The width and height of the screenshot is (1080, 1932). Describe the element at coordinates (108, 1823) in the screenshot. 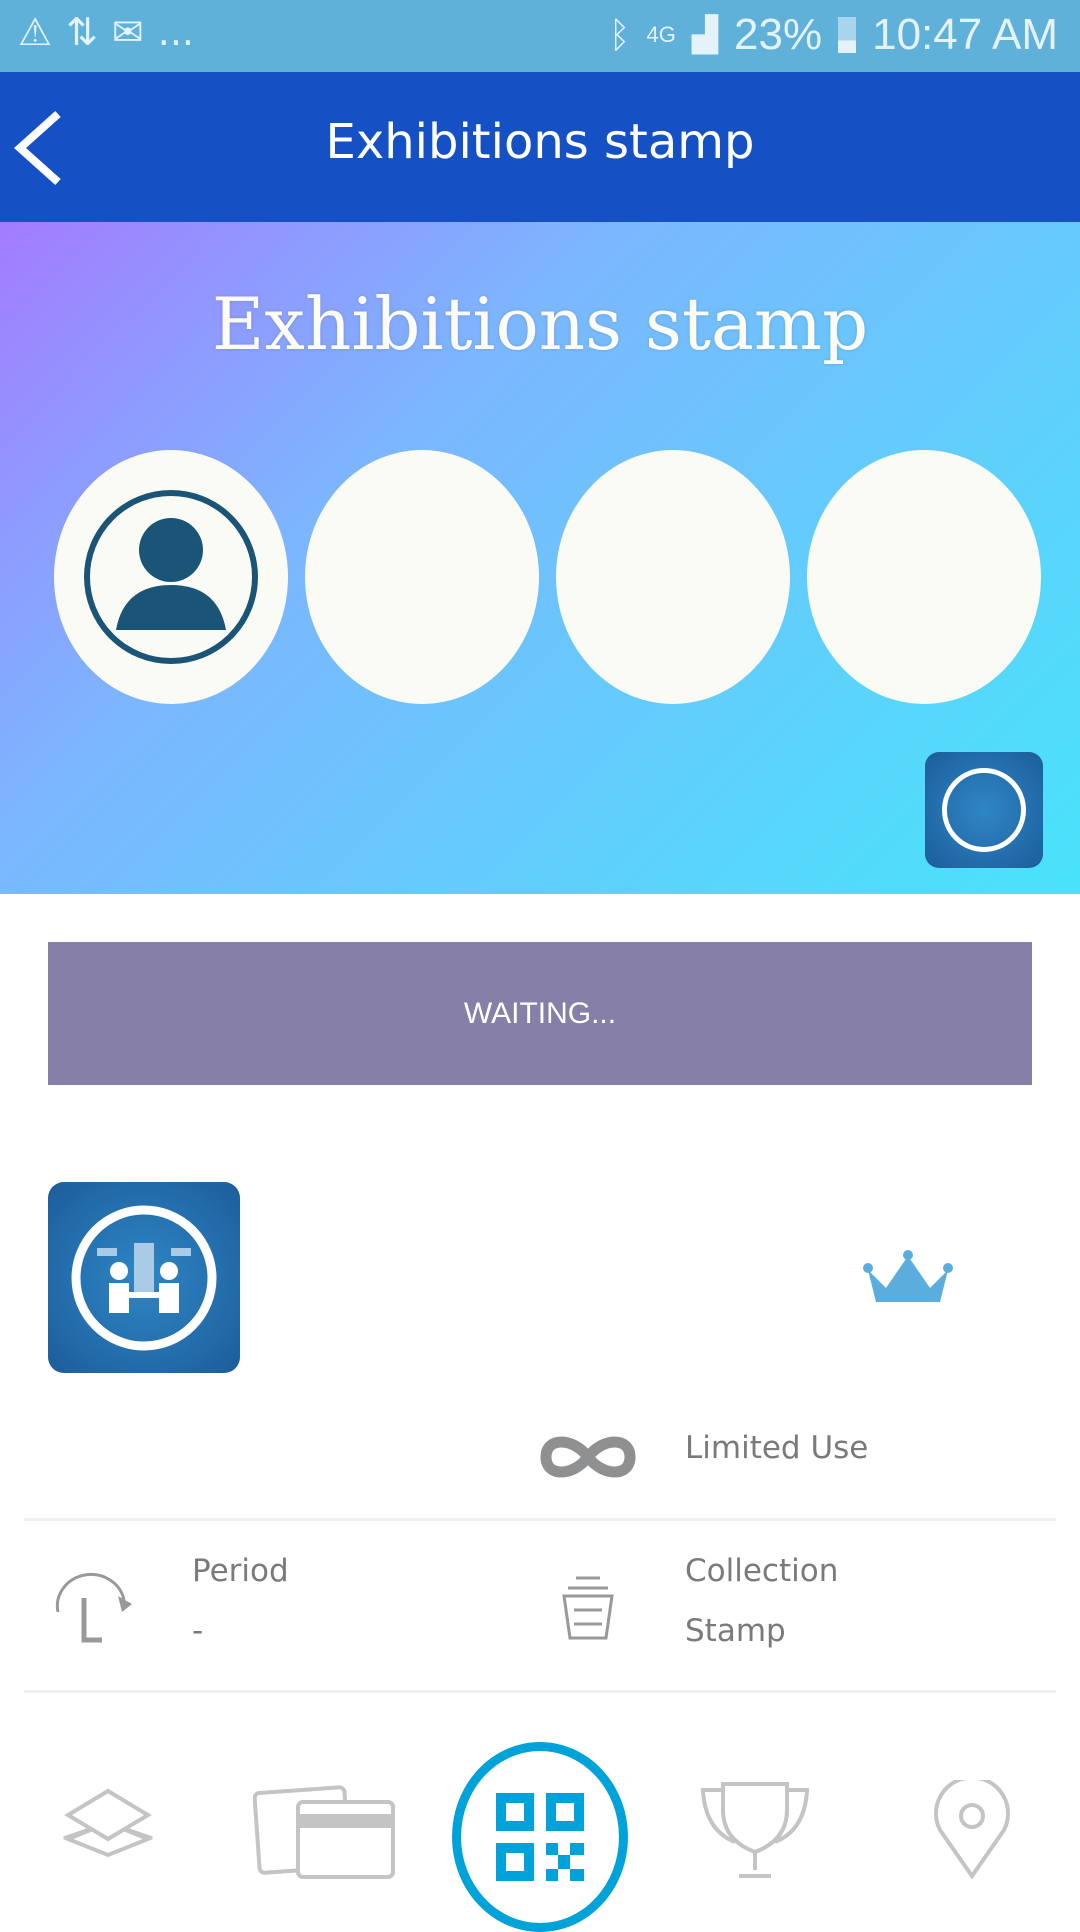

I see `layers-icon` at that location.